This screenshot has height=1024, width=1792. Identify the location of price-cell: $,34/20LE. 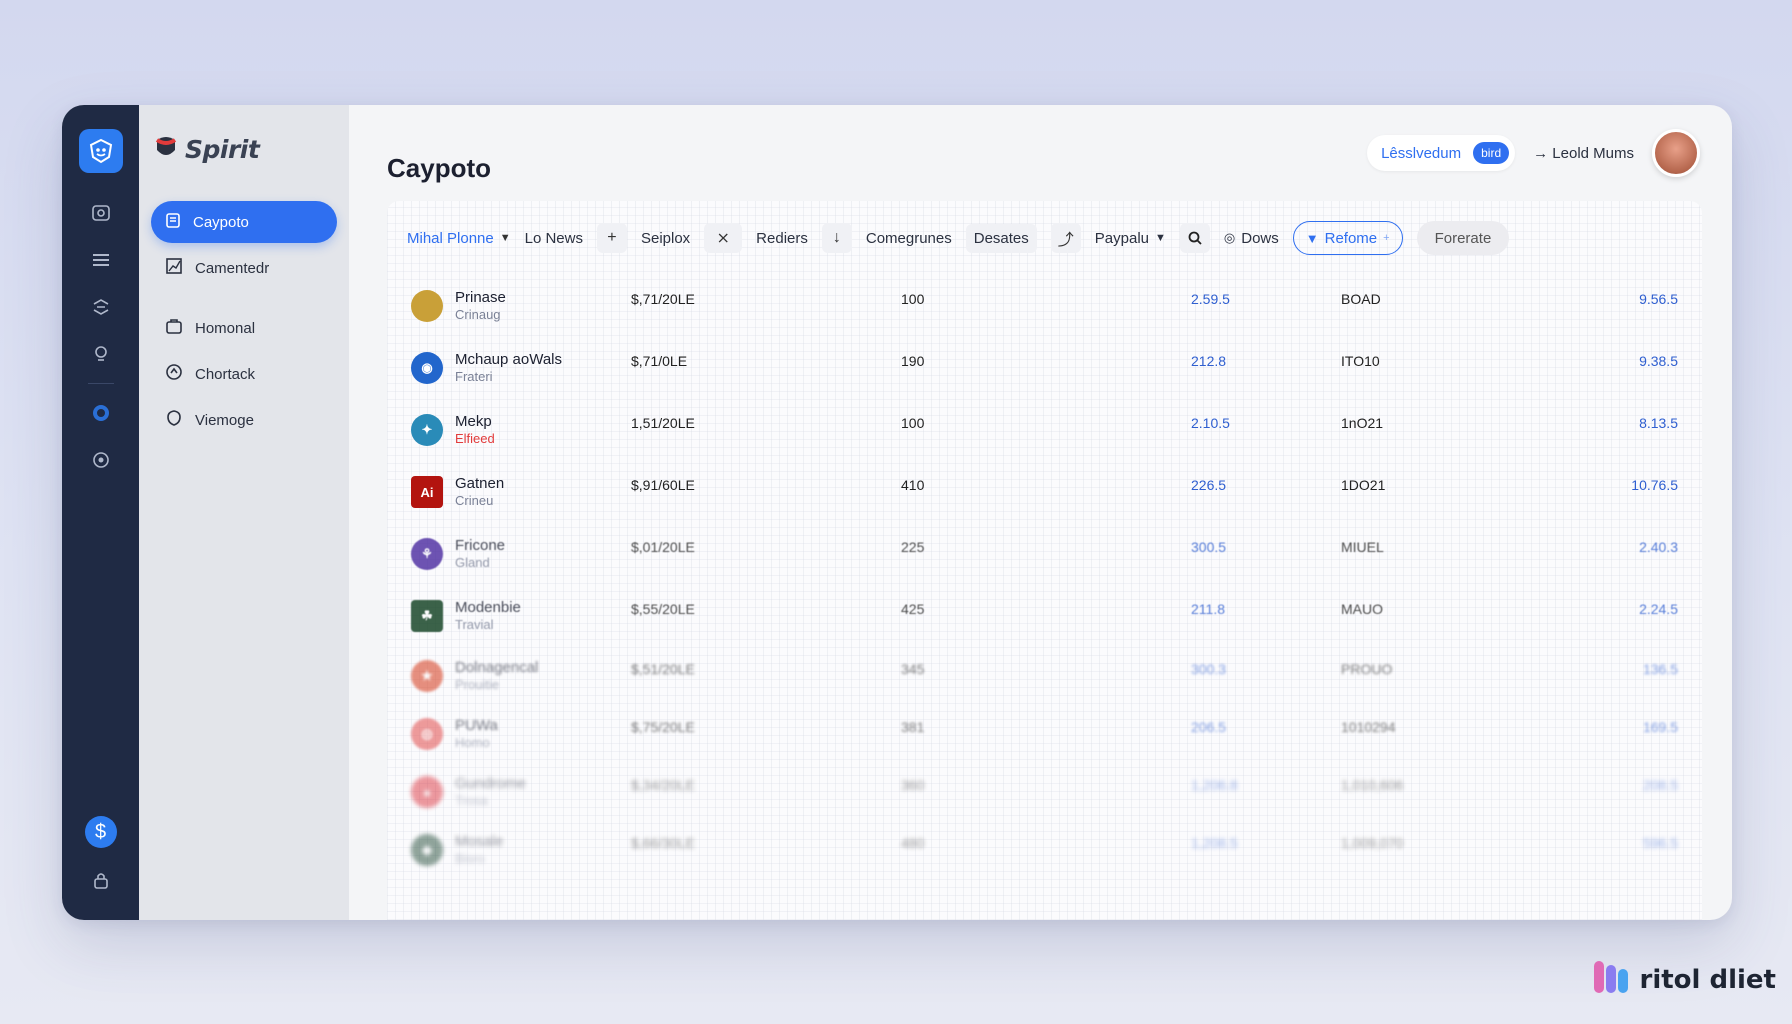
(663, 785).